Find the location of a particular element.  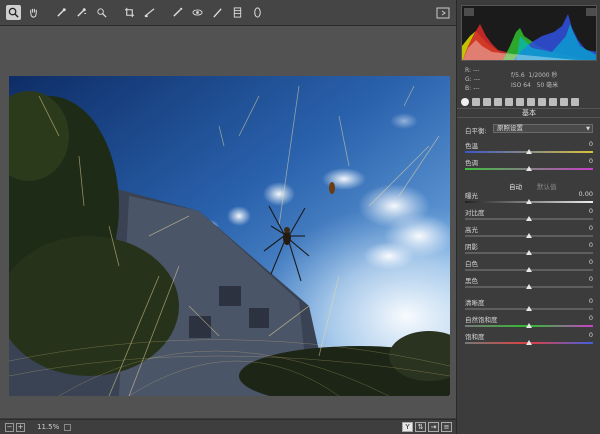

tab-effects-icon is located at coordinates (531, 101).